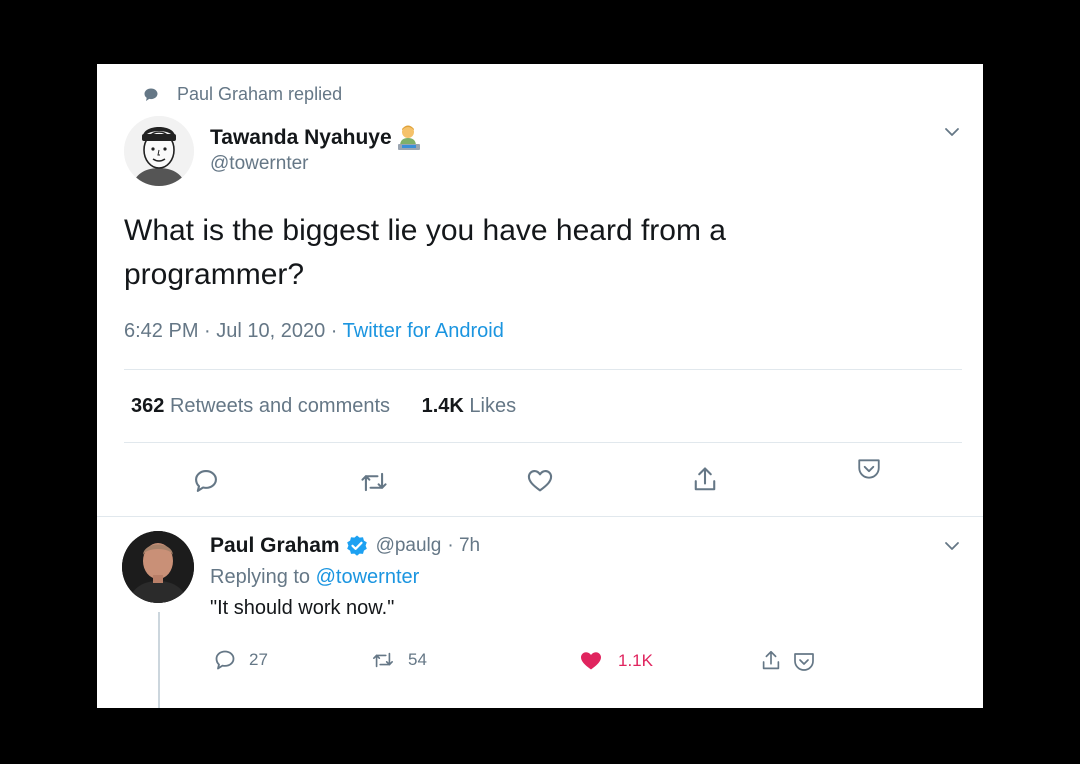 This screenshot has height=764, width=1080. What do you see at coordinates (493, 406) in the screenshot?
I see `likes-label: Likes` at bounding box center [493, 406].